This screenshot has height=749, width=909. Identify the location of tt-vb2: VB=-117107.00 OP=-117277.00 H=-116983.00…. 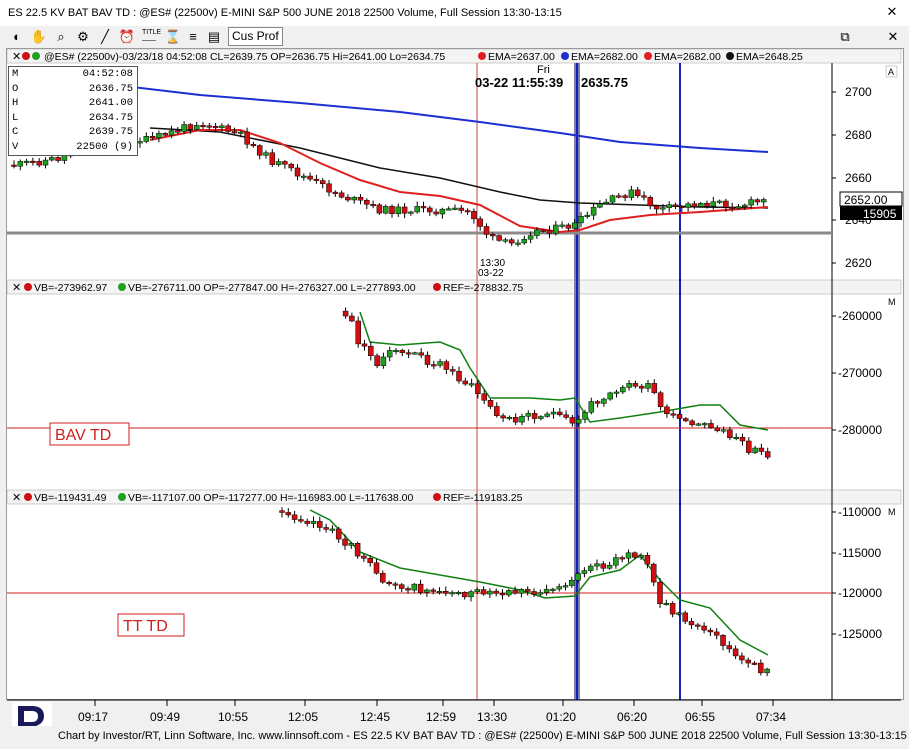
(270, 498).